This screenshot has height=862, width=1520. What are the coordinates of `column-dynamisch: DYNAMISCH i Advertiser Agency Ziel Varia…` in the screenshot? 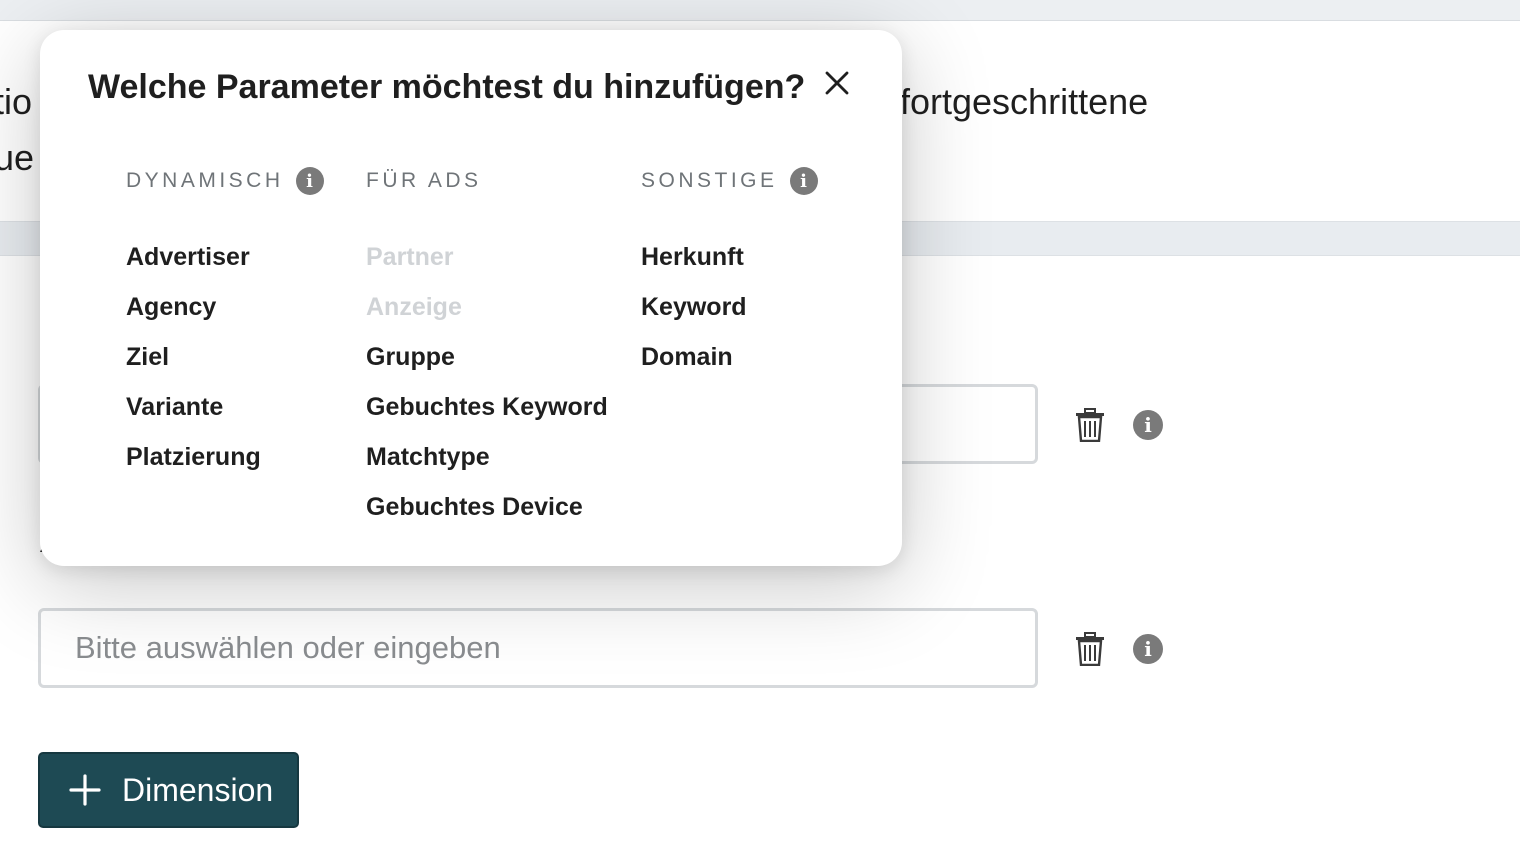 It's located at (225, 324).